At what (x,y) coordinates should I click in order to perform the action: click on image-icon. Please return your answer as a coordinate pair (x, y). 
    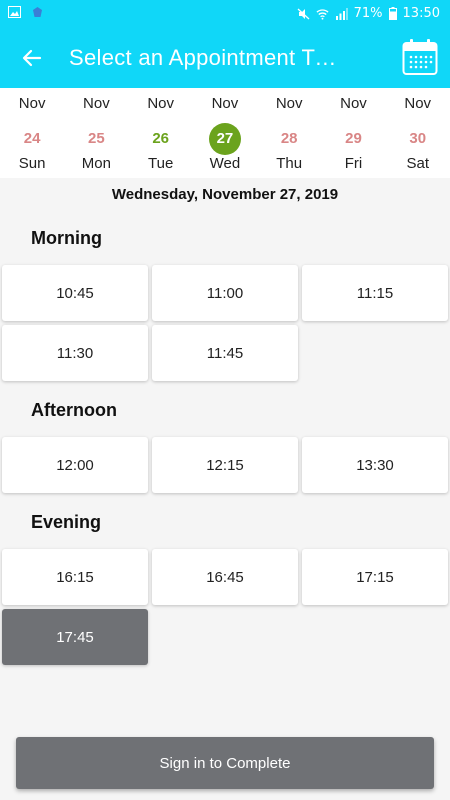
    Looking at the image, I should click on (14, 12).